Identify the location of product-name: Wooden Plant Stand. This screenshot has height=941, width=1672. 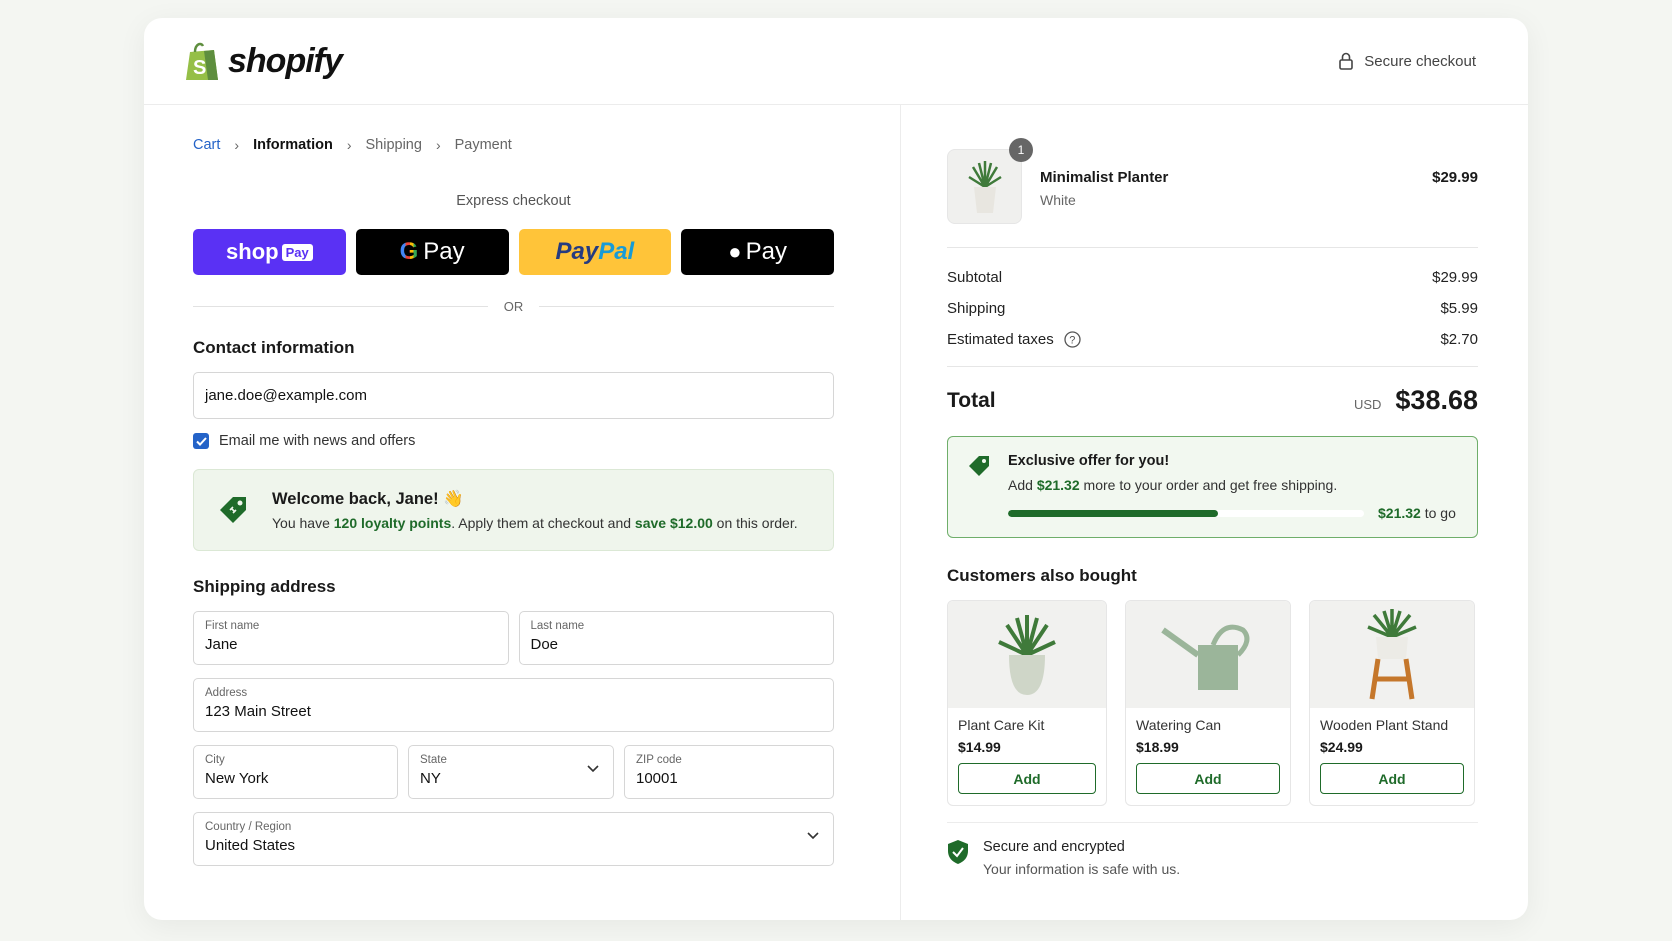
(1384, 725).